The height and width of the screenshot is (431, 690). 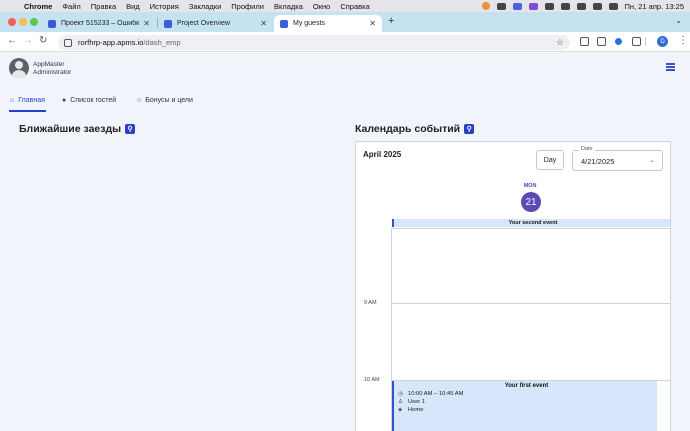 I want to click on tab-home-label: Главная, so click(x=31, y=100).